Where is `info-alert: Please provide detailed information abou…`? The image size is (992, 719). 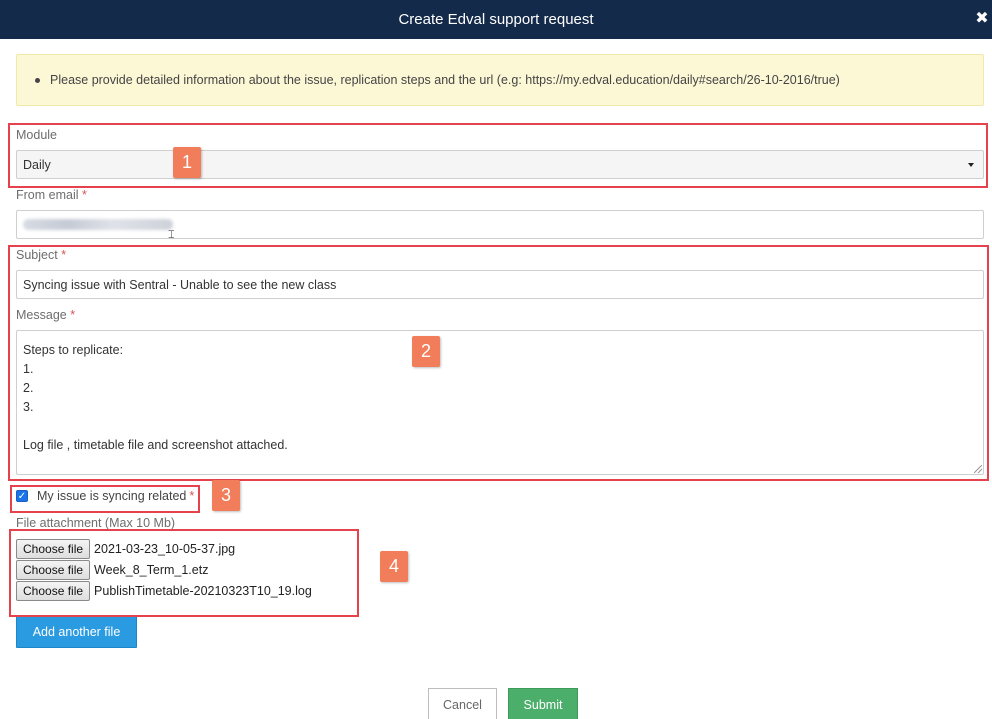 info-alert: Please provide detailed information abou… is located at coordinates (500, 80).